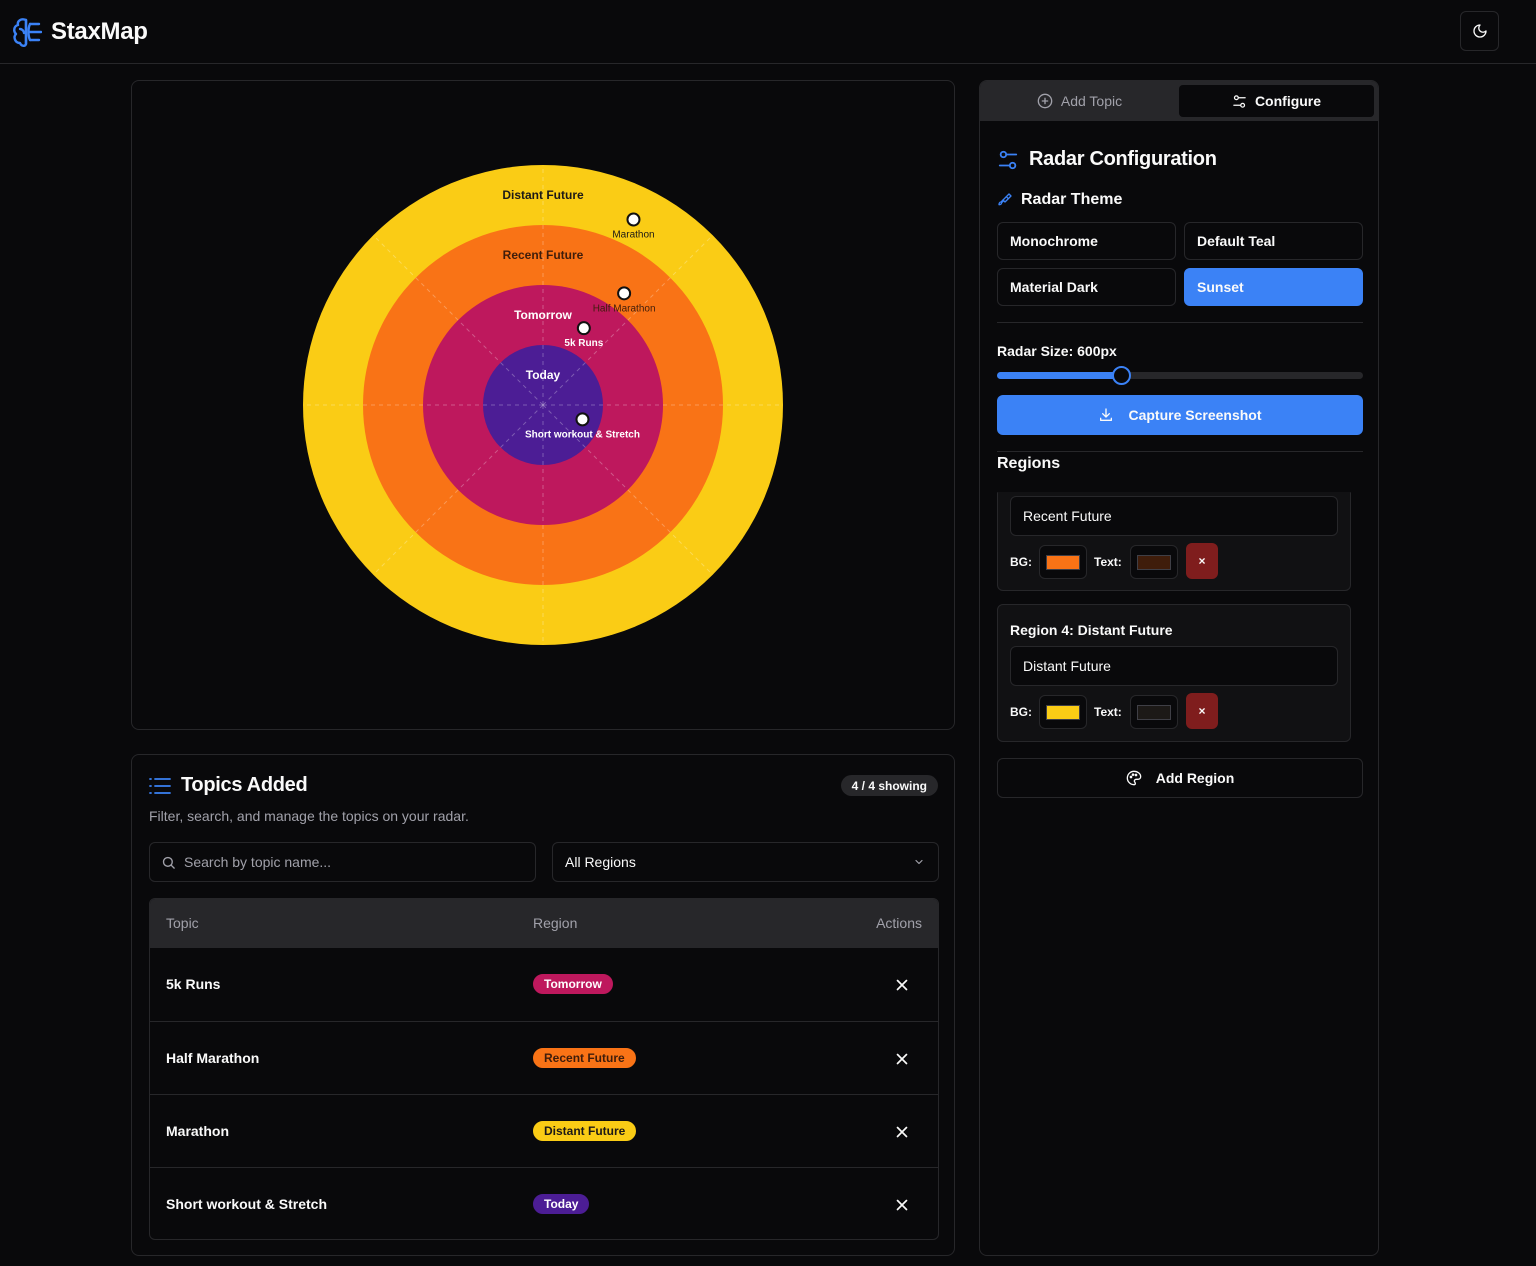  Describe the element at coordinates (168, 862) in the screenshot. I see `search-icon` at that location.